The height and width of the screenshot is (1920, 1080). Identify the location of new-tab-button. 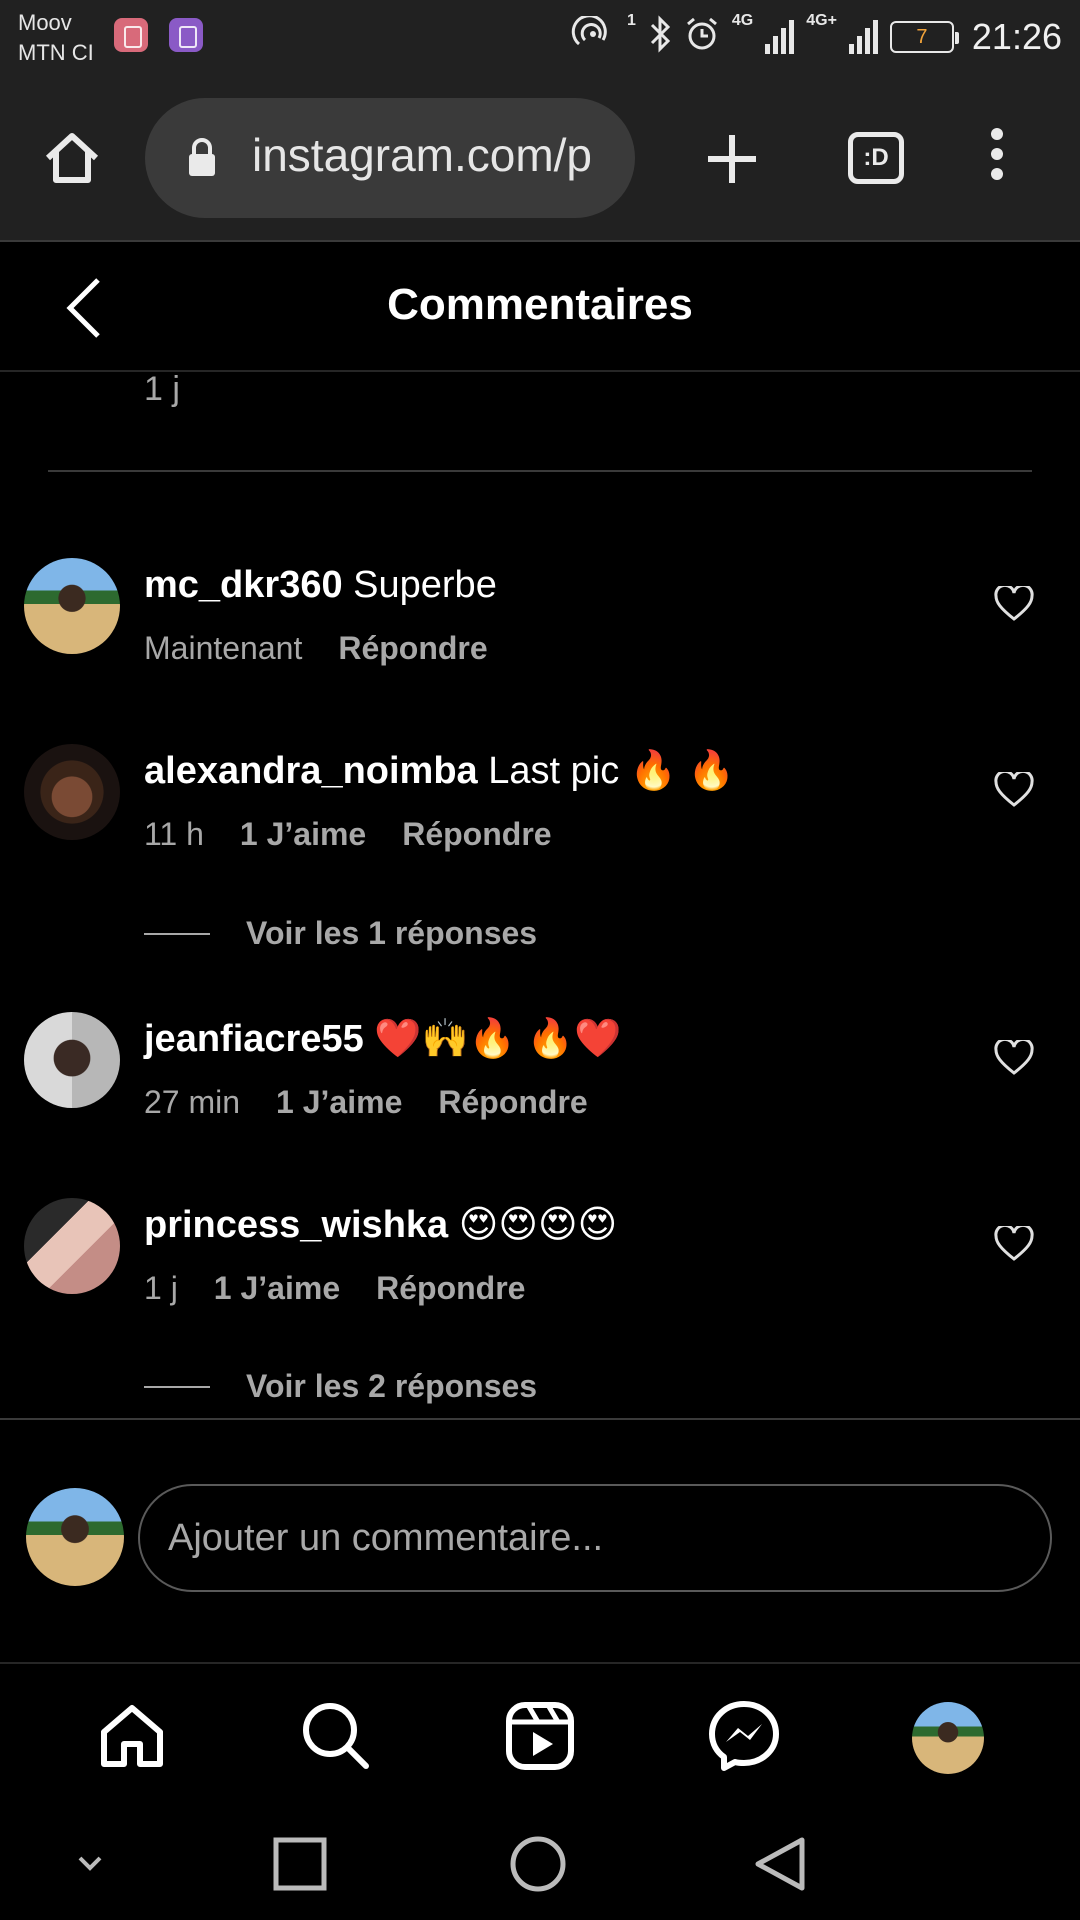
(732, 159).